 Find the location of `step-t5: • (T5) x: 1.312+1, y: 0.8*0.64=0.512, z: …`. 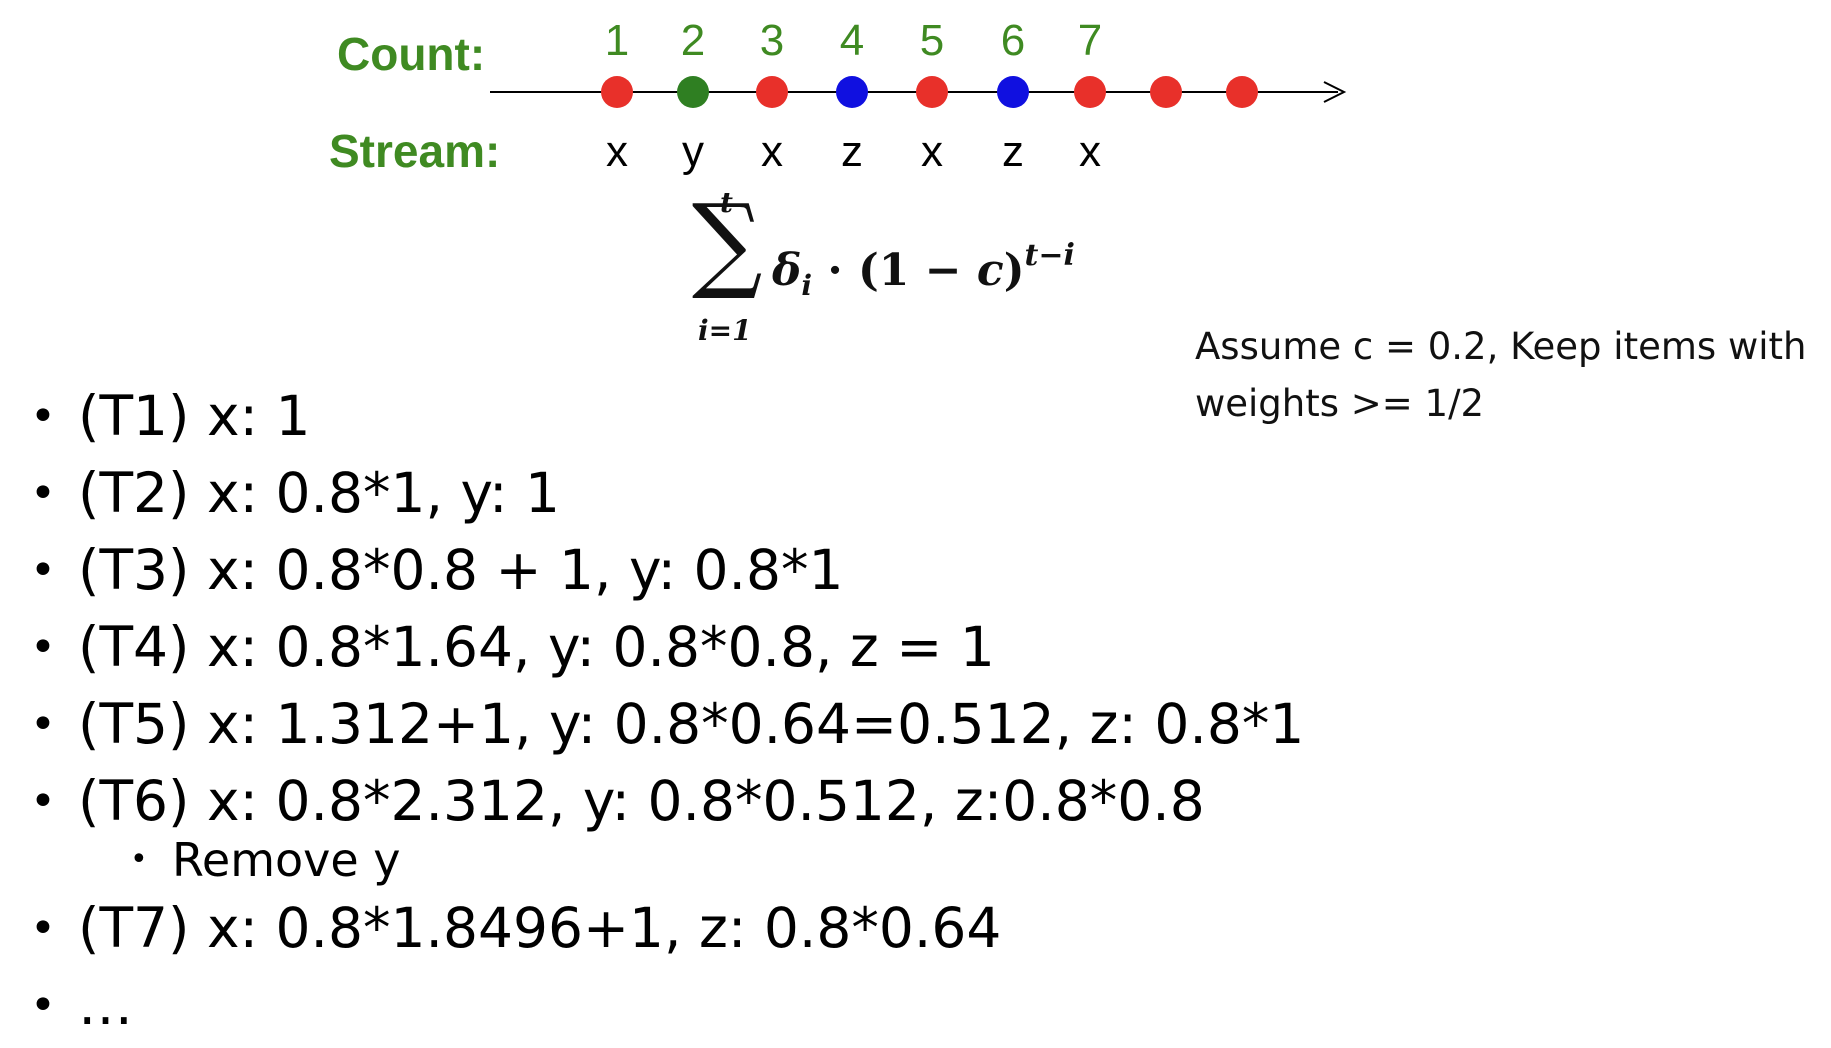

step-t5: • (T5) x: 1.312+1, y: 0.8*0.64=0.512, z: … is located at coordinates (915, 724).